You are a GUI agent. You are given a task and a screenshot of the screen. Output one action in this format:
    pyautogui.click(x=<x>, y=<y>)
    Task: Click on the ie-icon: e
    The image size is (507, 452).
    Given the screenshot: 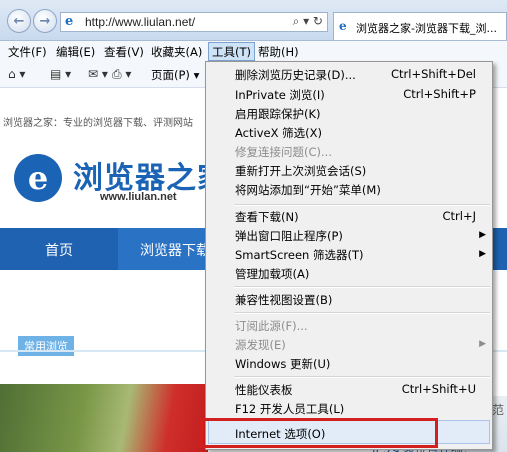 What is the action you would take?
    pyautogui.click(x=69, y=21)
    